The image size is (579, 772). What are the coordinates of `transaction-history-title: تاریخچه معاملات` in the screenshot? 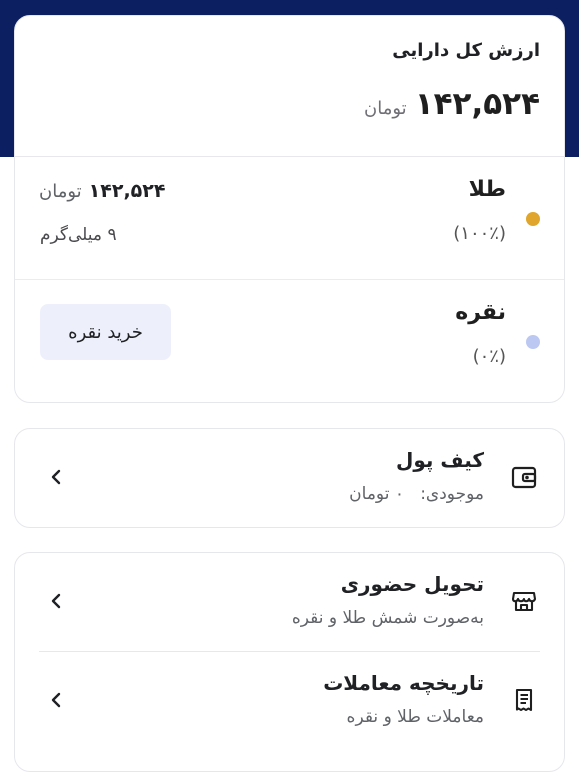 It's located at (403, 683).